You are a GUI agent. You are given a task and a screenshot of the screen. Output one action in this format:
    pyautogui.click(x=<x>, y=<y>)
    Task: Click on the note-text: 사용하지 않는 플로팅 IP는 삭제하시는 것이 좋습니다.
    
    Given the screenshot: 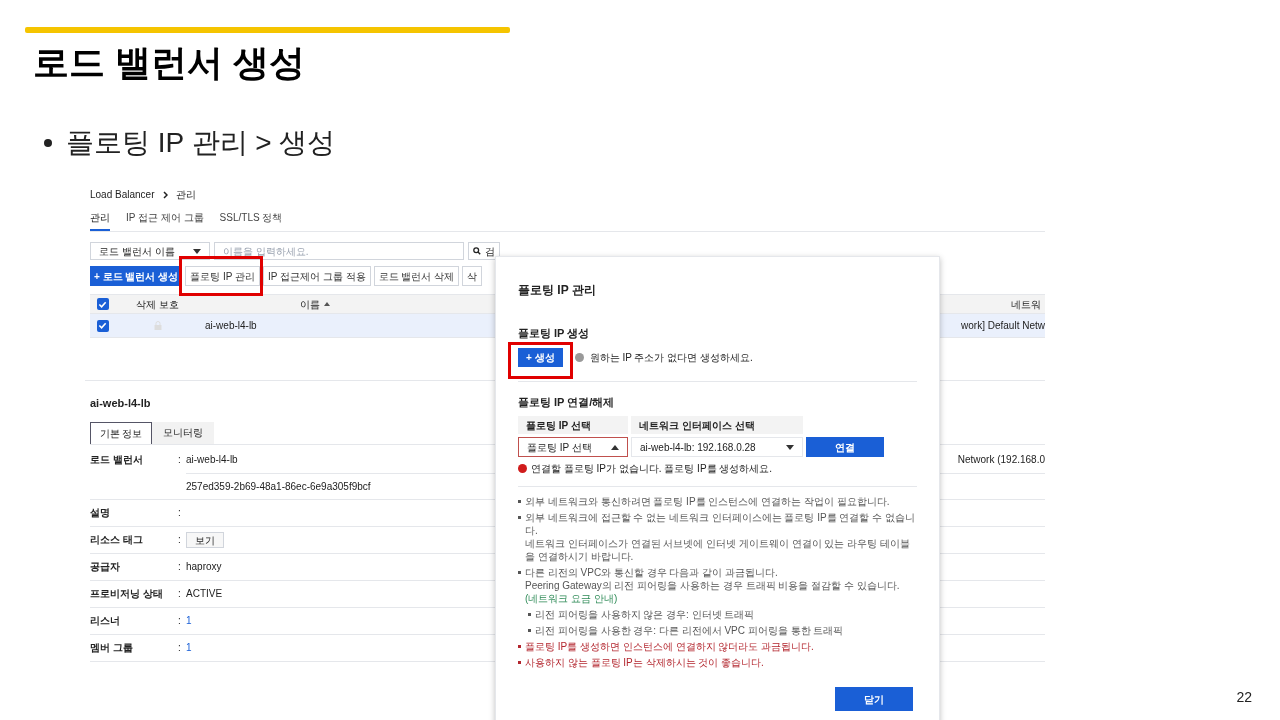 What is the action you would take?
    pyautogui.click(x=644, y=662)
    